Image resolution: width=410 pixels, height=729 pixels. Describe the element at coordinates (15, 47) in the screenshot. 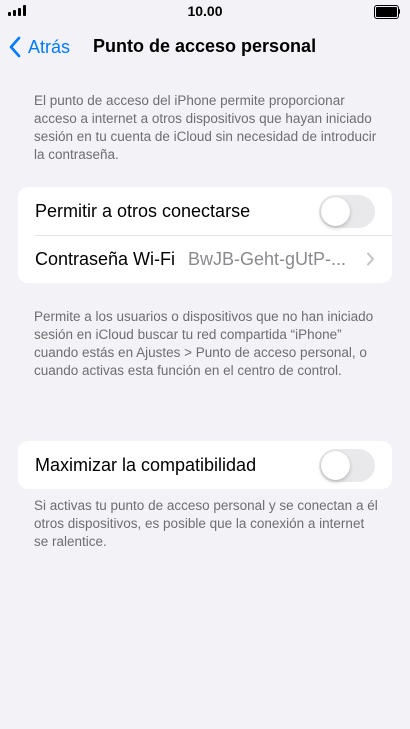

I see `chevron-left-icon` at that location.